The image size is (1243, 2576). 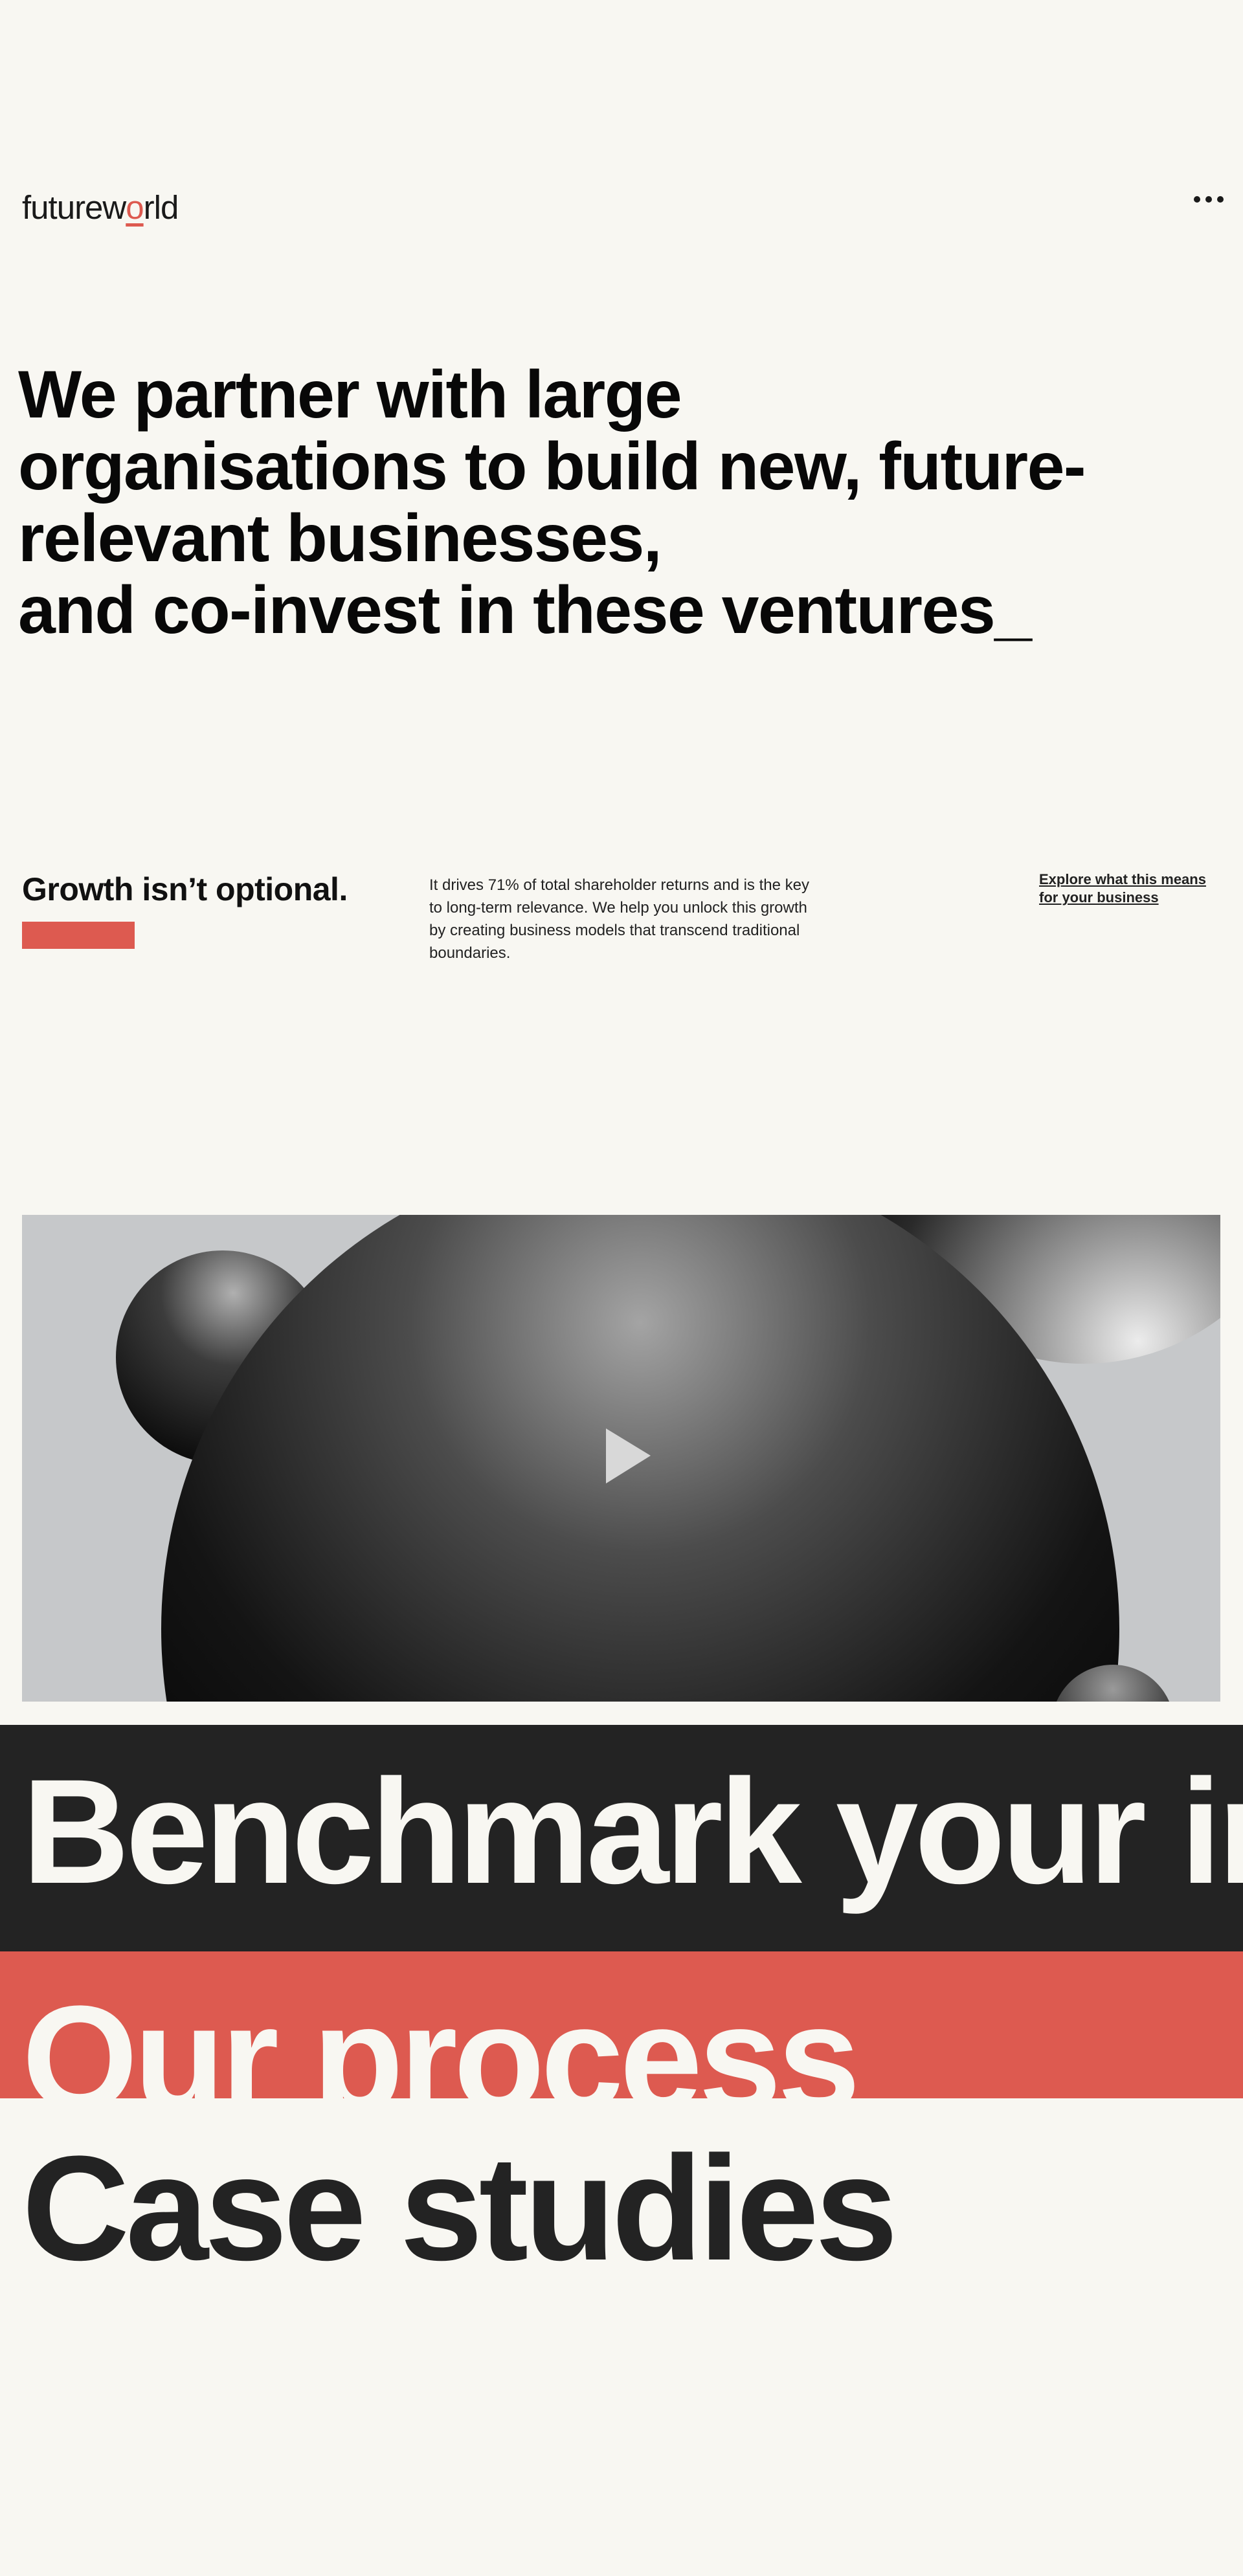 I want to click on growth-title: Growth isn’t optional., so click(x=185, y=889).